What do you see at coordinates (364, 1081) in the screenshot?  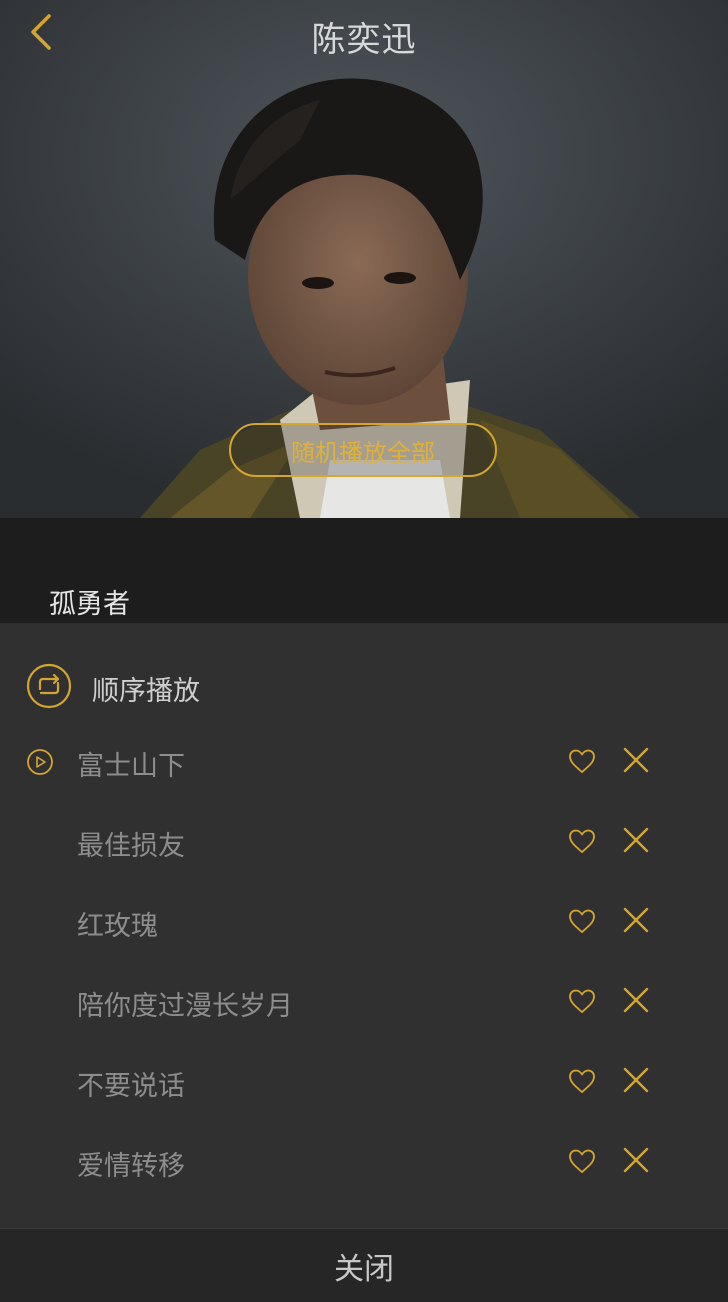 I see `song-row: 不要说话` at bounding box center [364, 1081].